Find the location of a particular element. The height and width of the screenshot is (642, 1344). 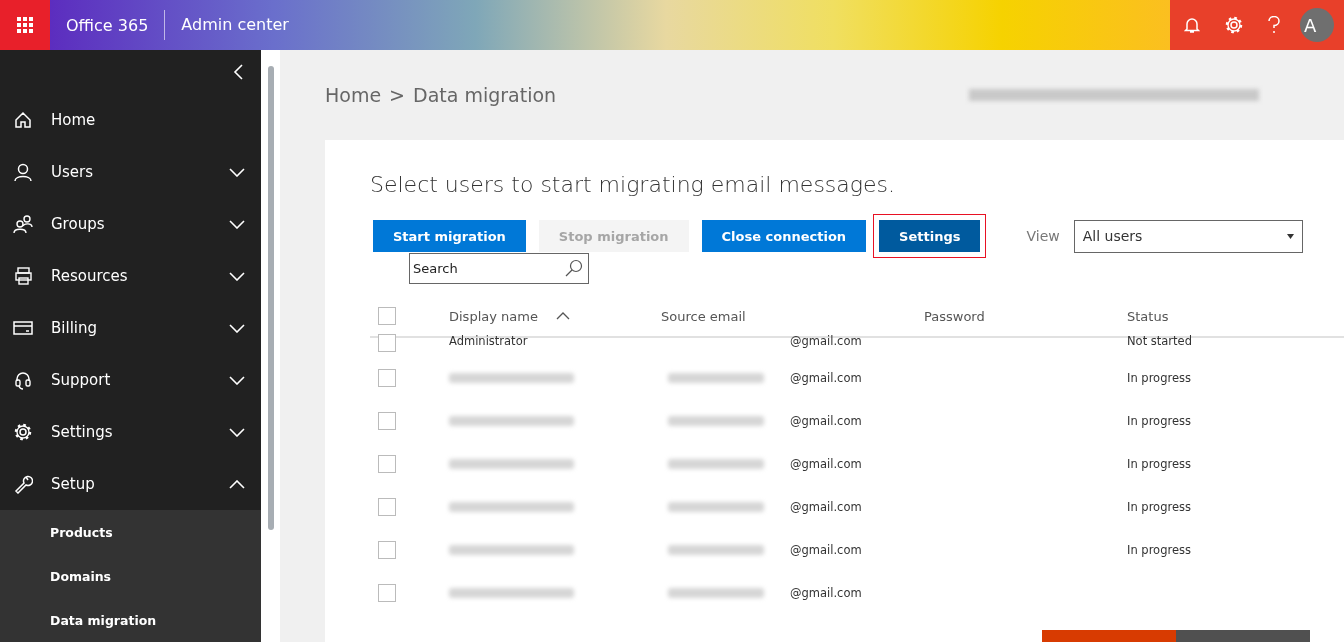

column-header: Password is located at coordinates (954, 316).